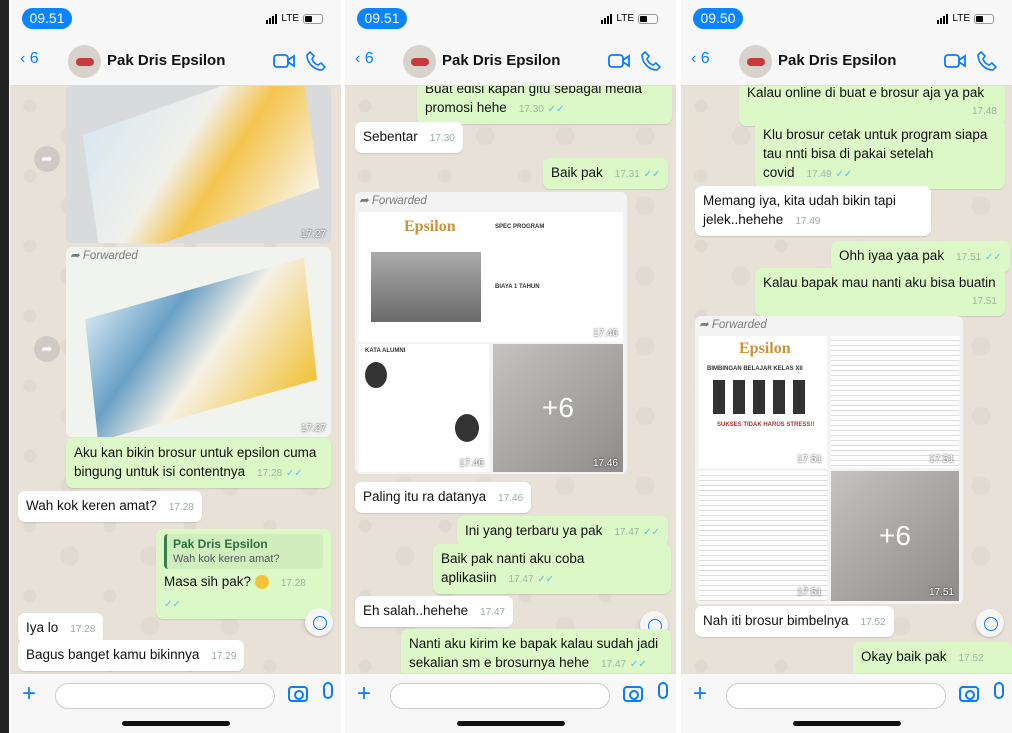  I want to click on clock: 09.50, so click(718, 18).